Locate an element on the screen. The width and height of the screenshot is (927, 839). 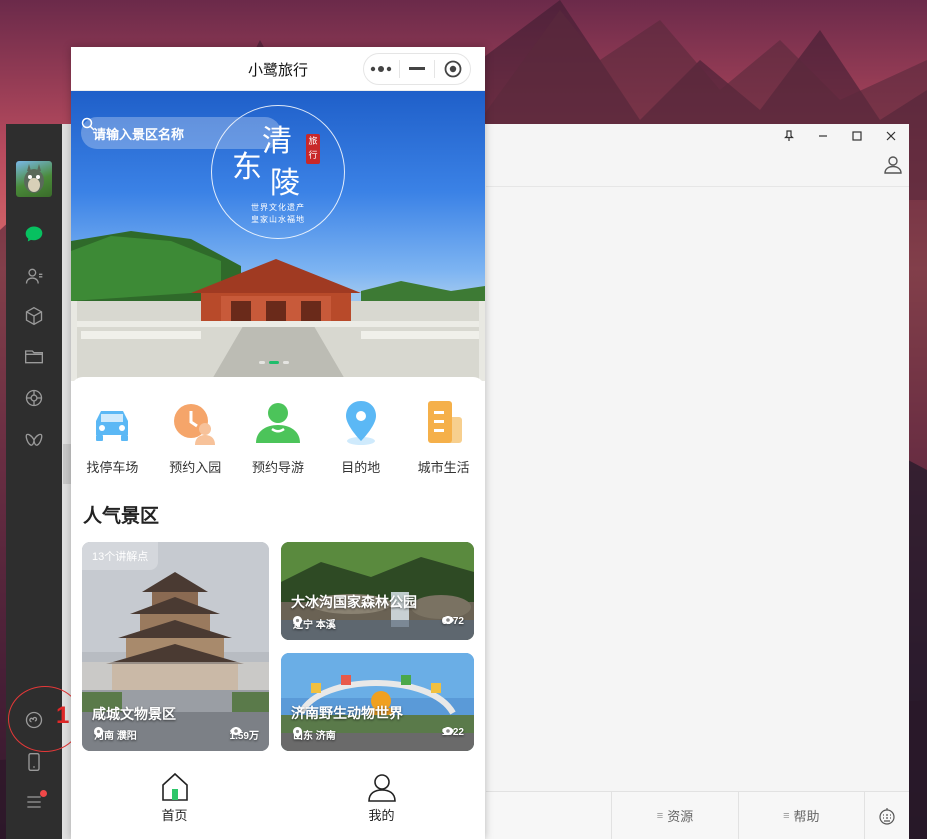
quick-link-label: 城市生活 is located at coordinates (443, 467).